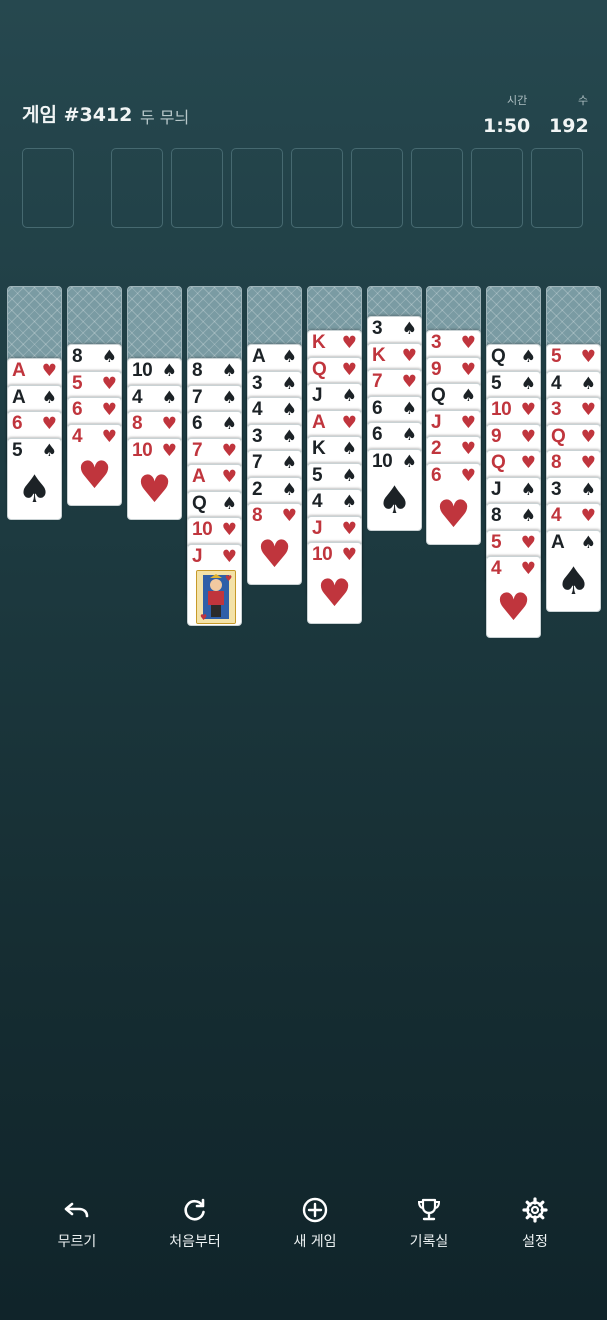 The image size is (607, 1320). What do you see at coordinates (77, 1223) in the screenshot?
I see `undo-button: 무르기` at bounding box center [77, 1223].